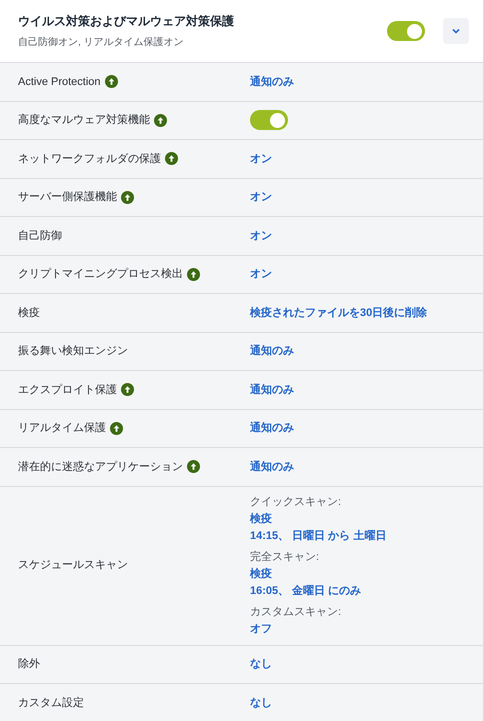 This screenshot has height=721, width=484. What do you see at coordinates (89, 159) in the screenshot?
I see `setting-label: ネットワークフォルダの保護` at bounding box center [89, 159].